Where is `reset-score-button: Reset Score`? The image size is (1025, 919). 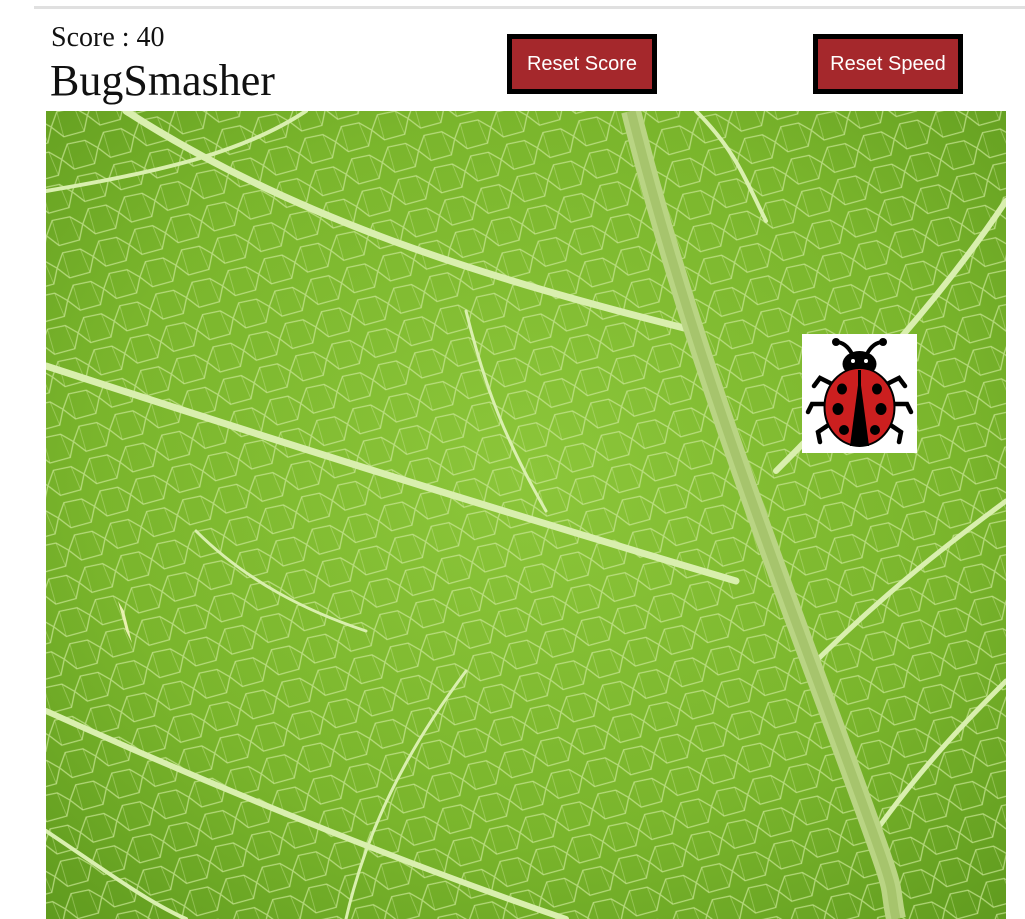
reset-score-button: Reset Score is located at coordinates (582, 64).